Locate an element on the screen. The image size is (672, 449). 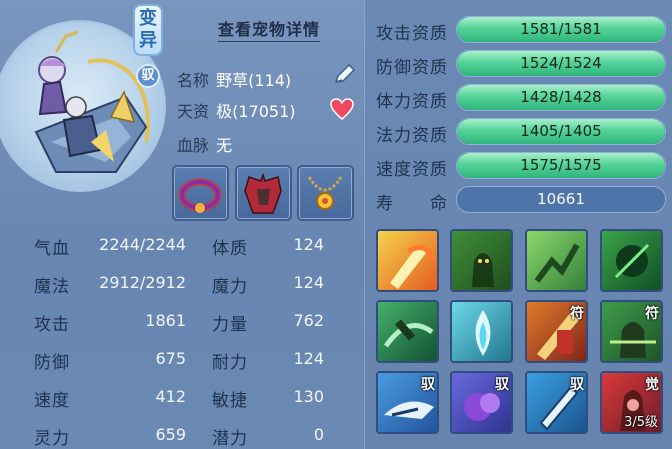
stealth-skill is located at coordinates (556, 260).